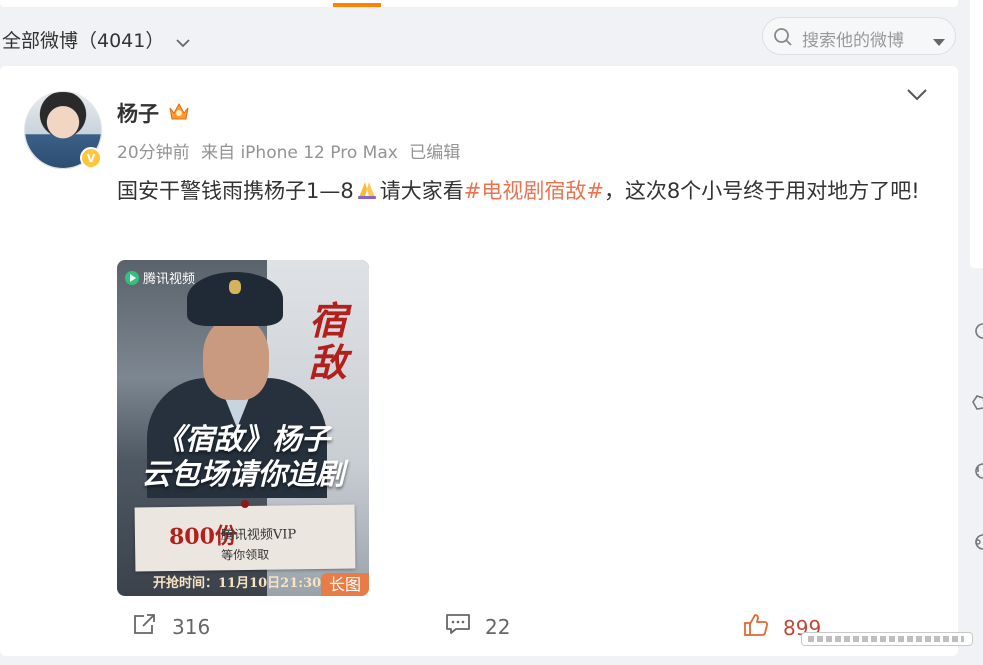 The width and height of the screenshot is (983, 665). What do you see at coordinates (783, 39) in the screenshot?
I see `search-icon` at bounding box center [783, 39].